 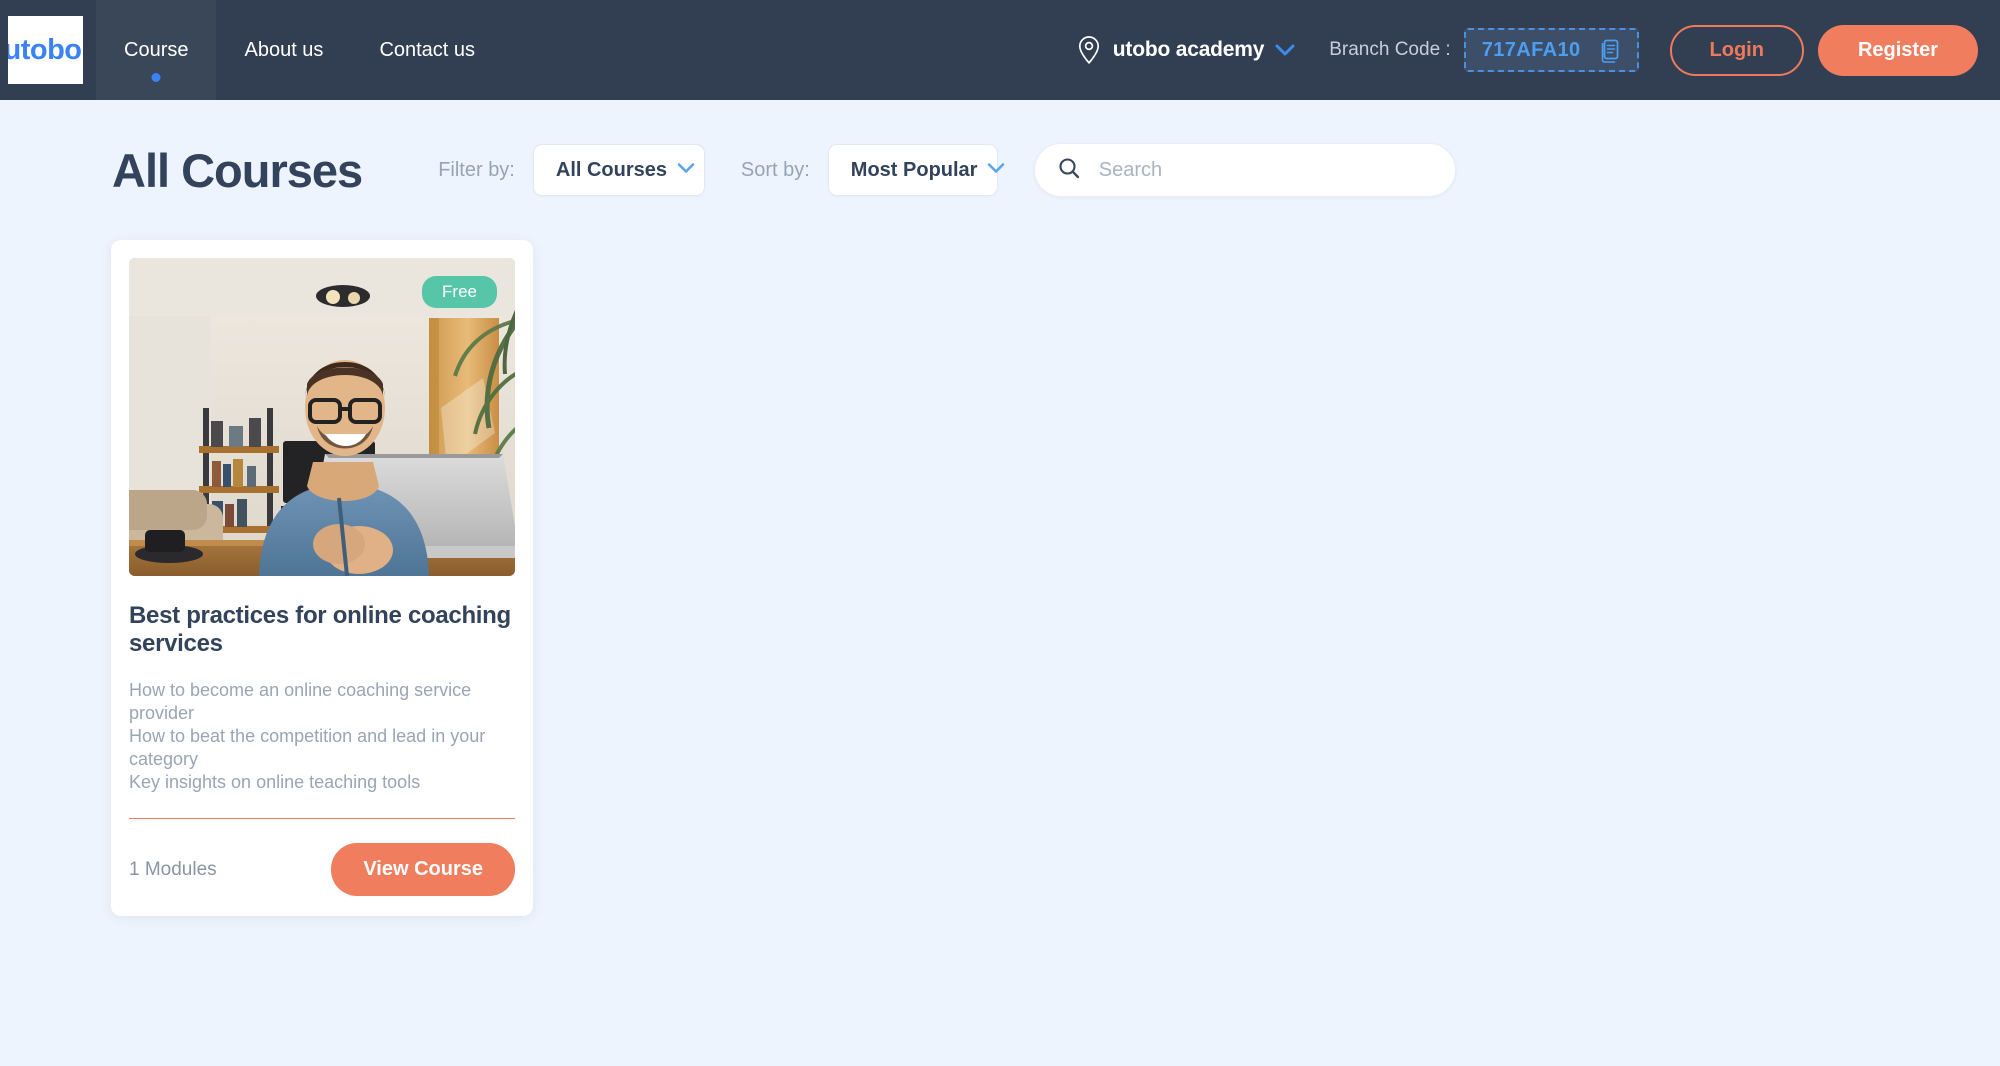 I want to click on course-thumbnail: Free, so click(x=322, y=417).